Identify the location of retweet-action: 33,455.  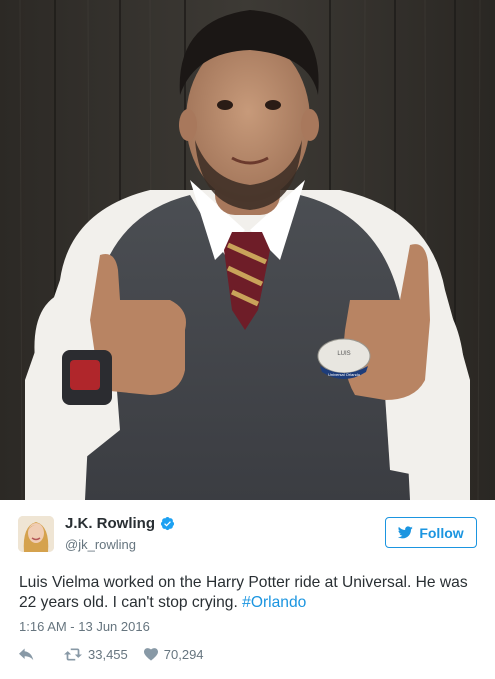
(96, 654).